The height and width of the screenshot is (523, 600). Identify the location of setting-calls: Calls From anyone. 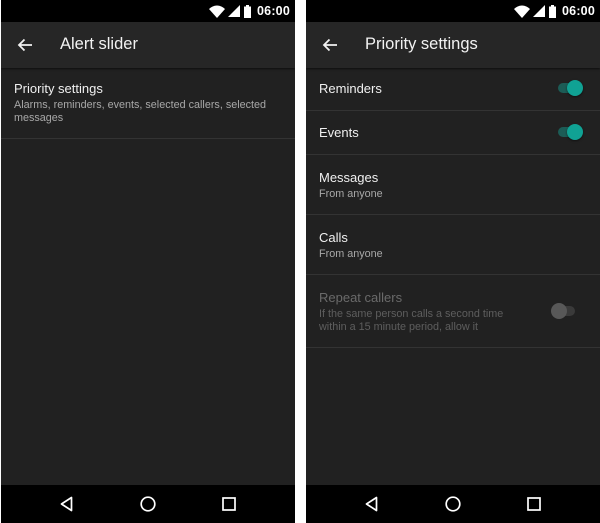
(453, 245).